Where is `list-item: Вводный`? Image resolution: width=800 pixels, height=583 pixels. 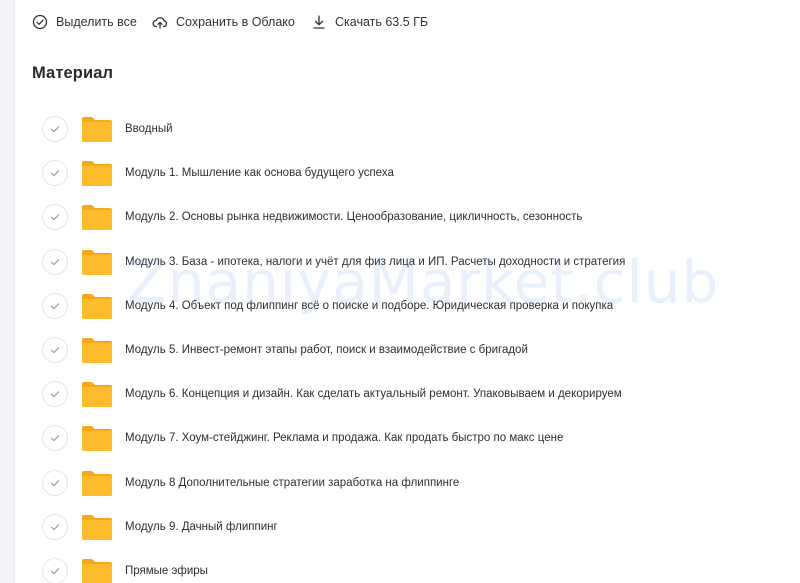
list-item: Вводный is located at coordinates (407, 129).